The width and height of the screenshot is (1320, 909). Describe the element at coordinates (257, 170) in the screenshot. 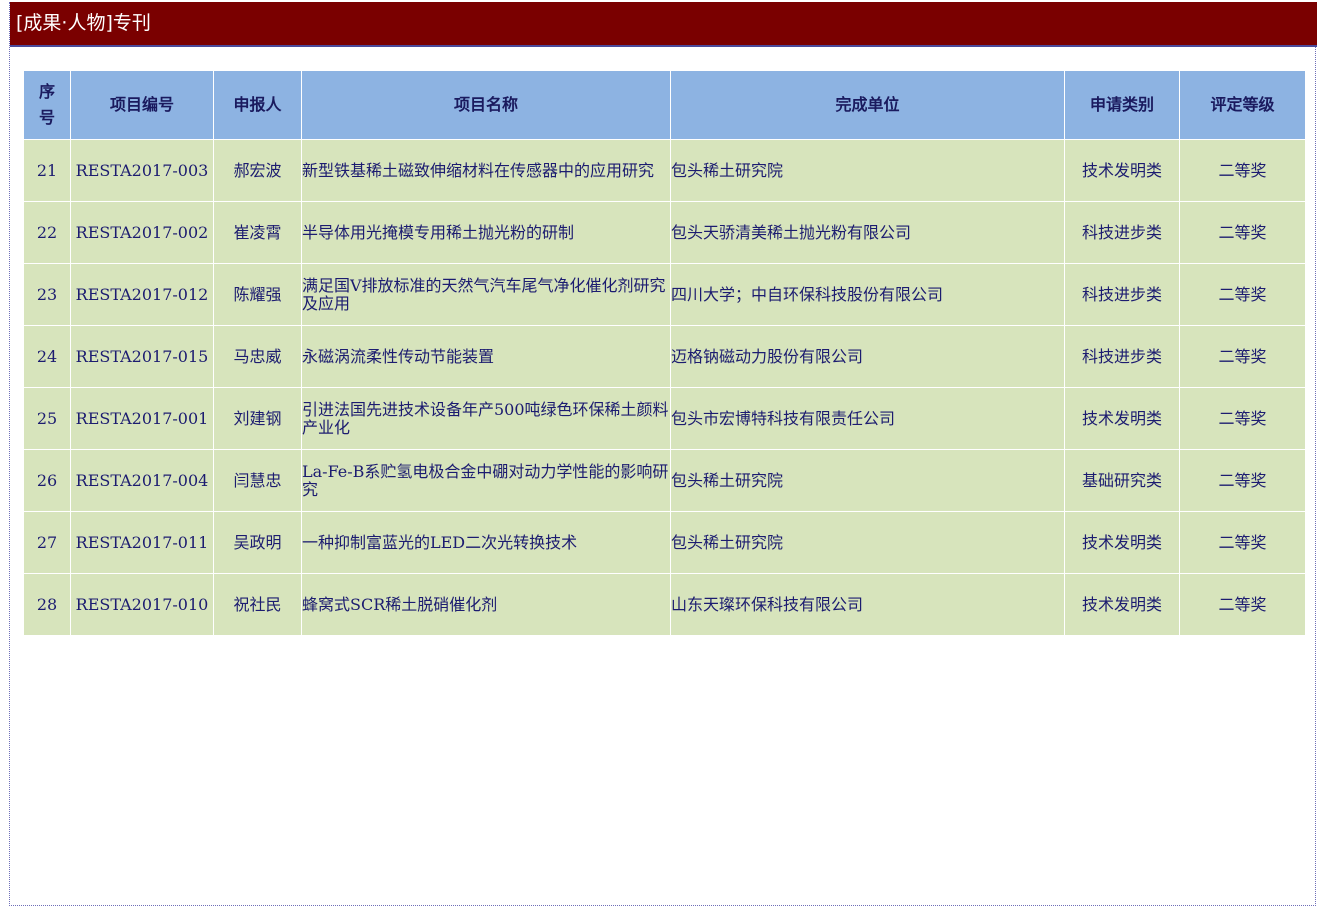

I see `cell-applicant: 郝宏波` at that location.